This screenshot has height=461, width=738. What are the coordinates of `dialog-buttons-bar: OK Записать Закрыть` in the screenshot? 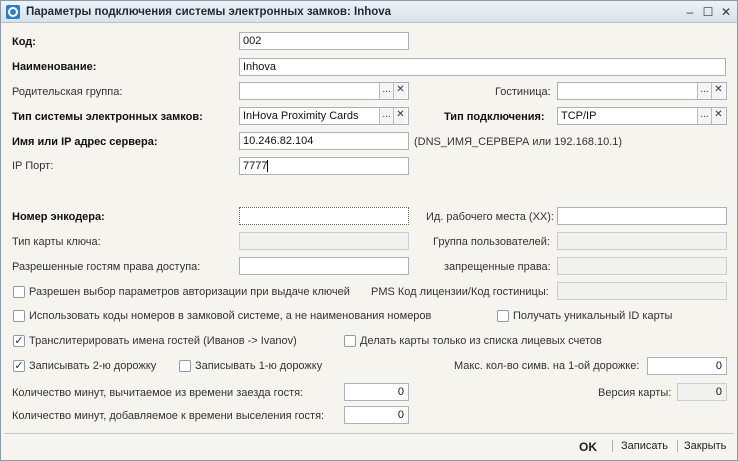 It's located at (369, 445).